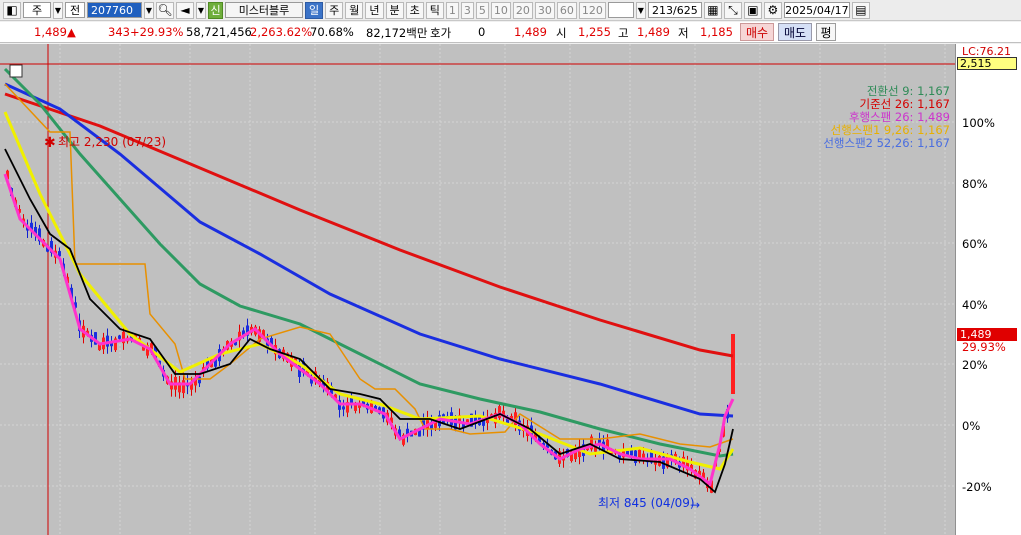 Image resolution: width=1021 pixels, height=535 pixels. I want to click on interval-custom-input, so click(620, 10).